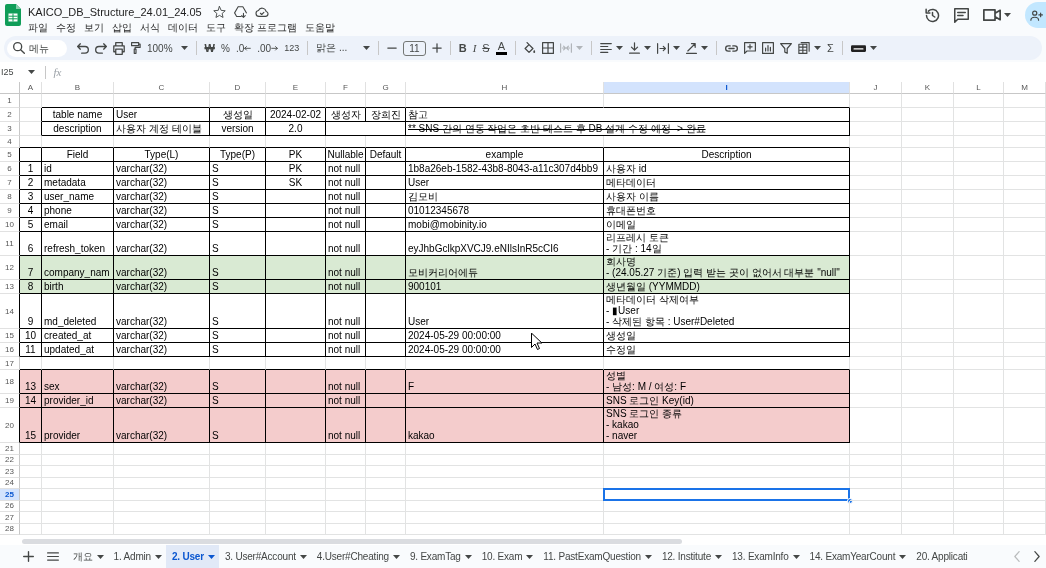 The image size is (1046, 568). Describe the element at coordinates (596, 556) in the screenshot. I see `sheet-tab: 11. PastExamQuestion` at that location.